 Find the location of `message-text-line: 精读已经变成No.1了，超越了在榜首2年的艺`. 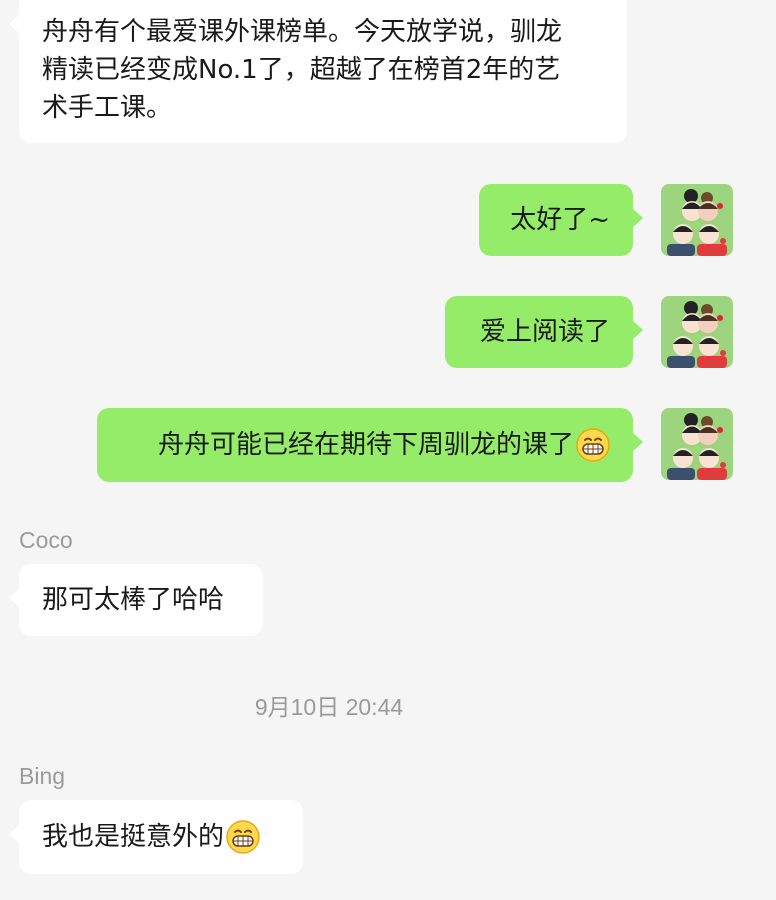

message-text-line: 精读已经变成No.1了，超越了在榜首2年的艺 is located at coordinates (301, 70).